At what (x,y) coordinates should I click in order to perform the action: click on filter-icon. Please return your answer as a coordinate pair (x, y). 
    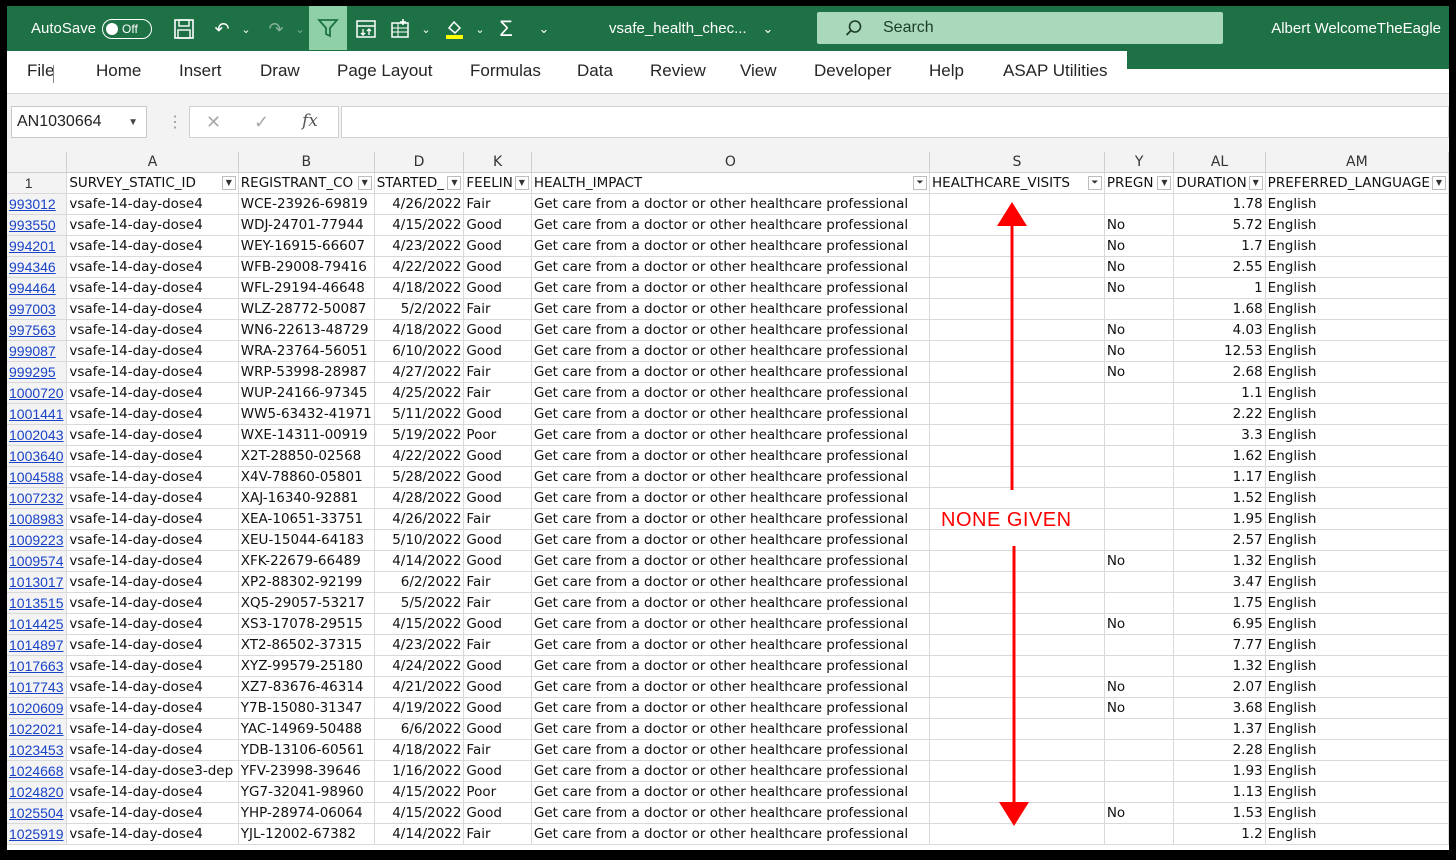
    Looking at the image, I should click on (328, 28).